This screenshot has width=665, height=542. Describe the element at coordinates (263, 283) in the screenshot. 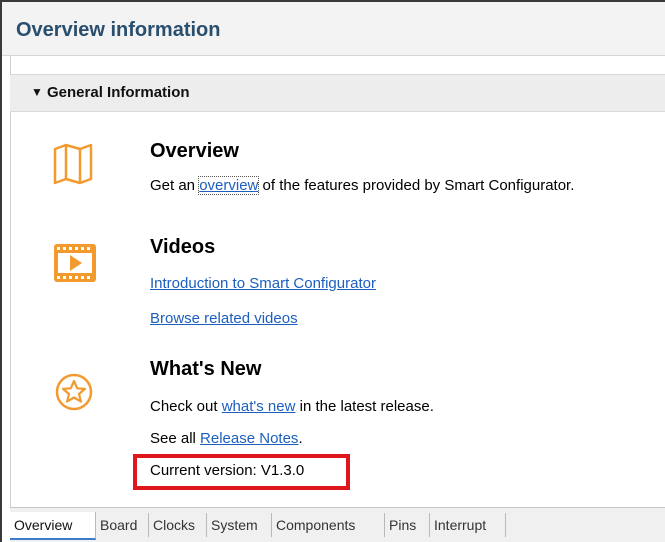

I see `intro-video-link: Introduction to Smart Configurator` at that location.